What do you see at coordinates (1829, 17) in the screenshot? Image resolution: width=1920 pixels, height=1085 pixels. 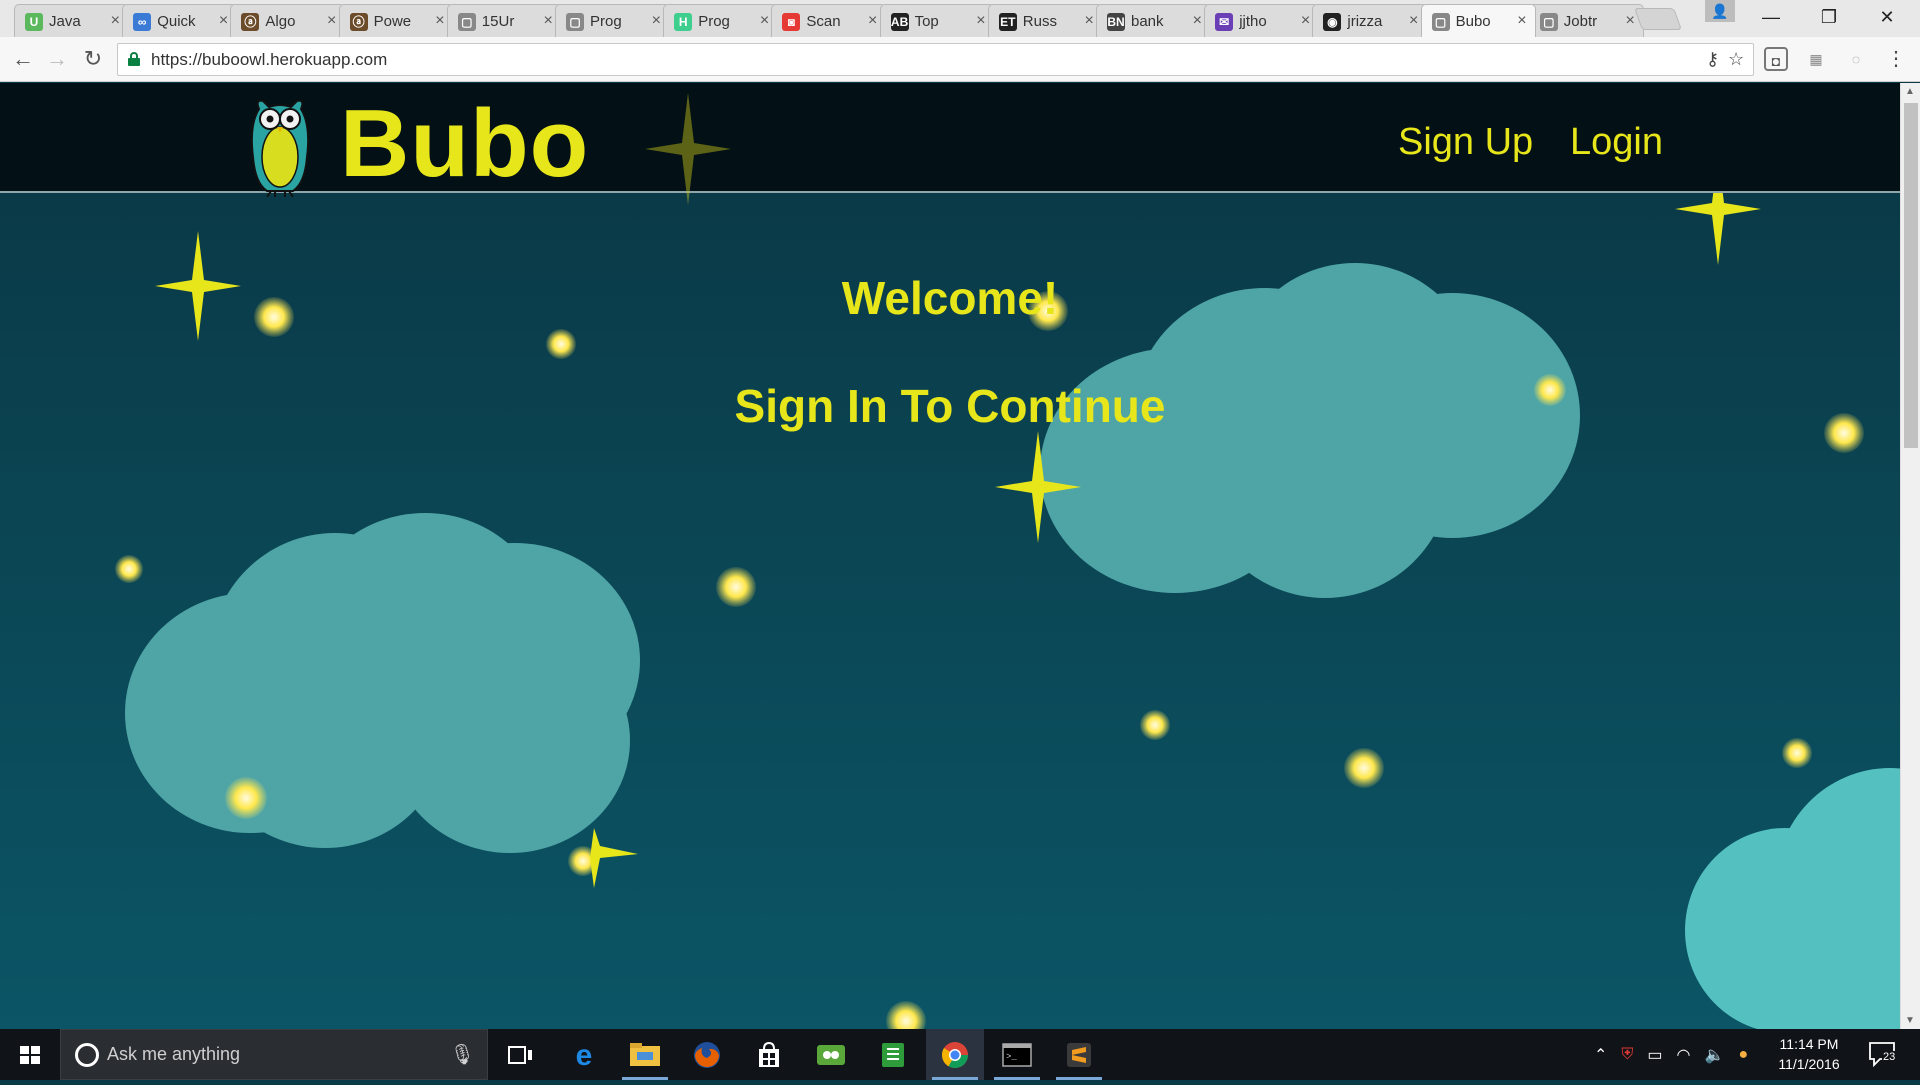 I see `maximize-button: ❐` at bounding box center [1829, 17].